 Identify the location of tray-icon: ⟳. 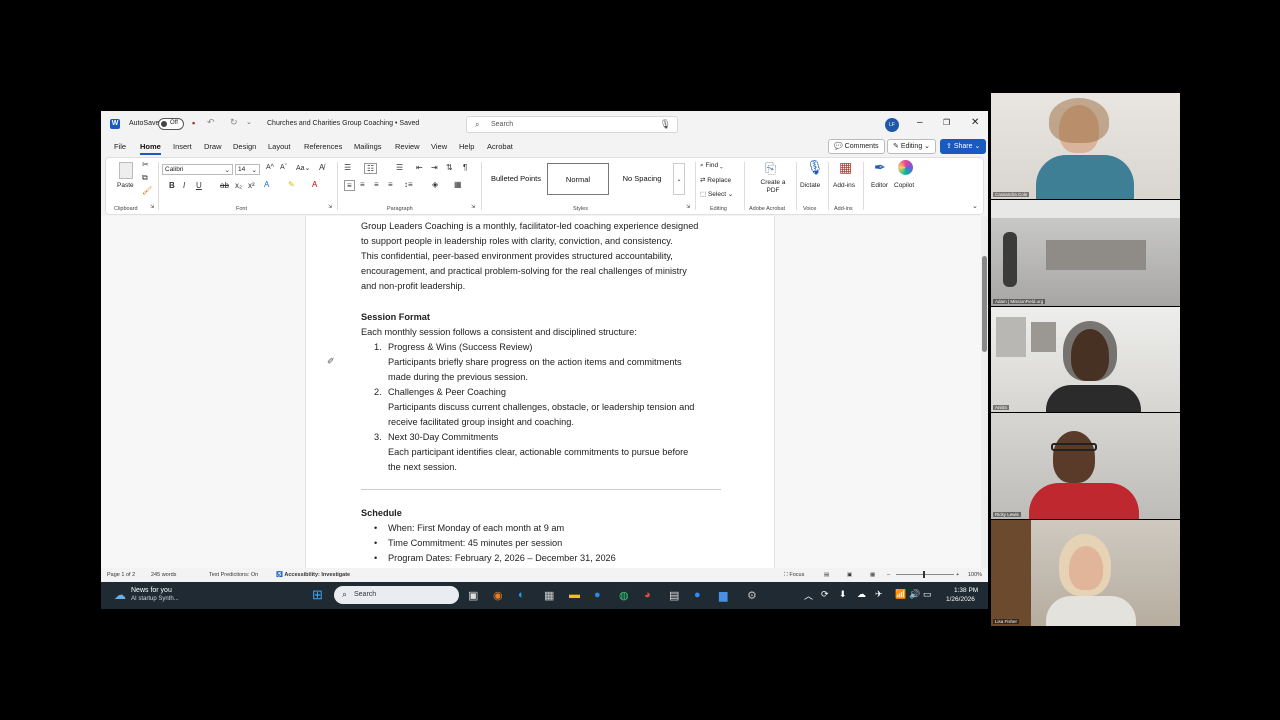
(825, 594).